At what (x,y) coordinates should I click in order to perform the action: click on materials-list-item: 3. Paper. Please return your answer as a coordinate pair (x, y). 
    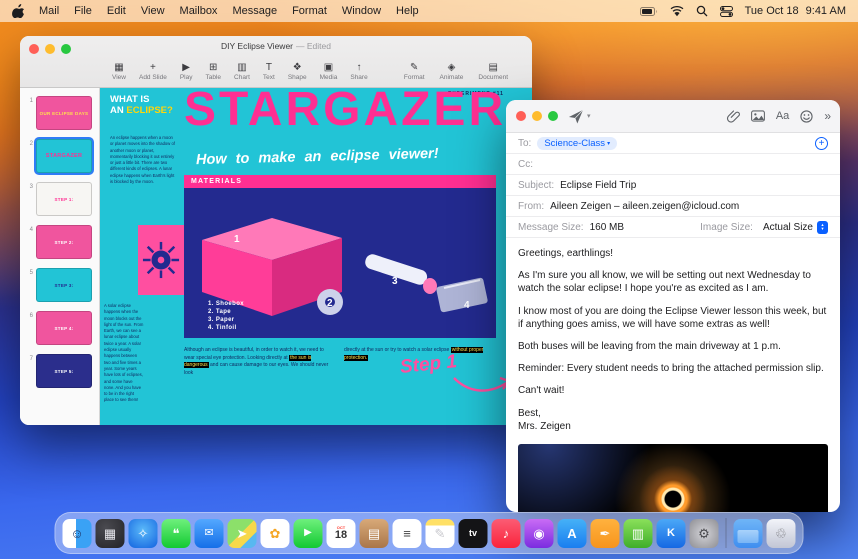
    Looking at the image, I should click on (221, 319).